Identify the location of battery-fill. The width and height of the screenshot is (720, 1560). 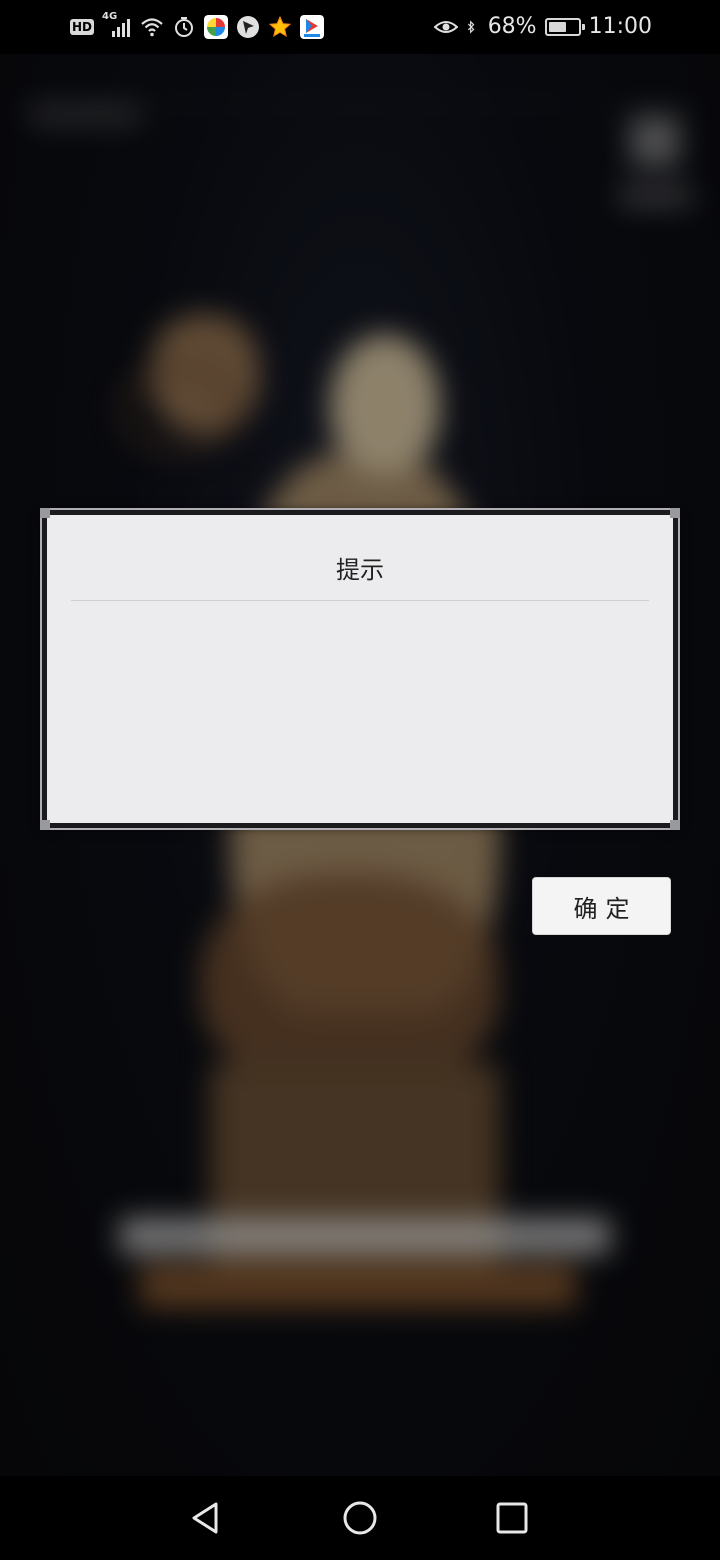
(557, 27).